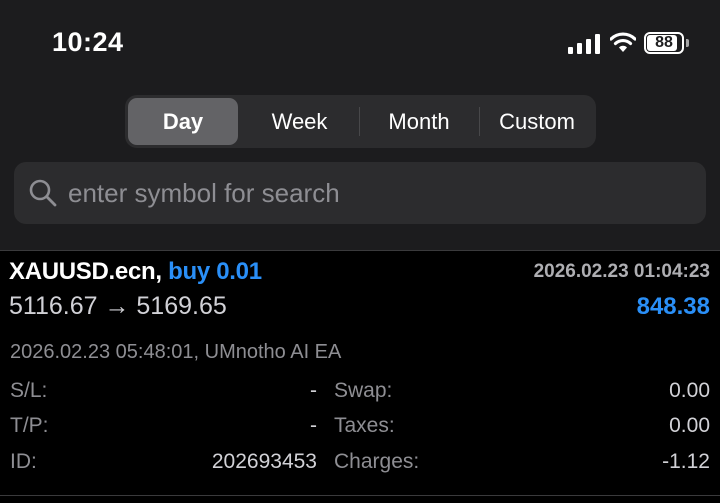  Describe the element at coordinates (537, 121) in the screenshot. I see `tab-custom: Custom` at that location.